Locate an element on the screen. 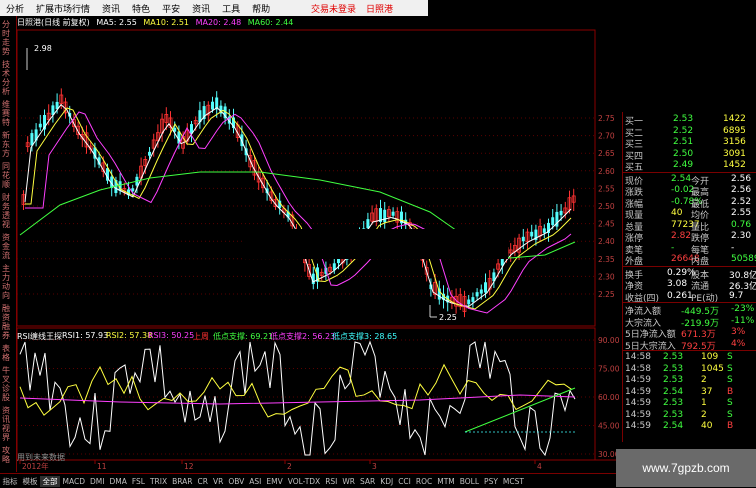  indicator-tab-13: EMV is located at coordinates (274, 481).